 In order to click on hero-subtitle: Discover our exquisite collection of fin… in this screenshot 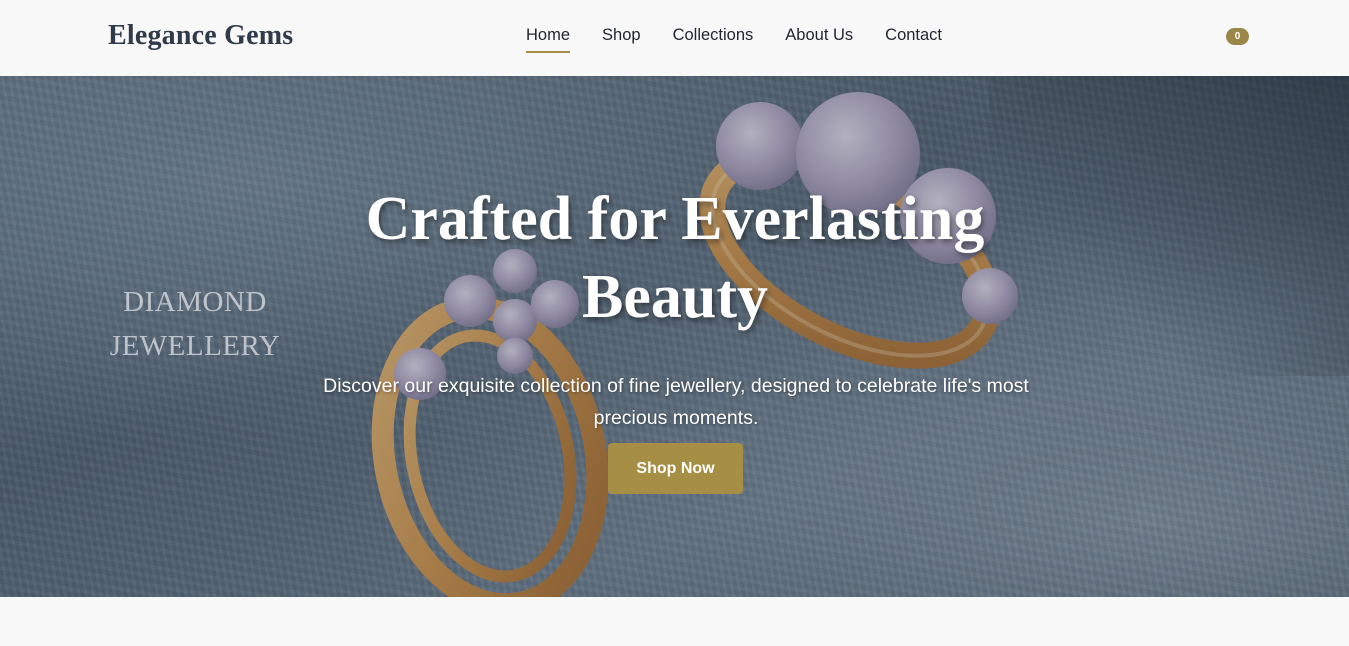, I will do `click(676, 401)`.